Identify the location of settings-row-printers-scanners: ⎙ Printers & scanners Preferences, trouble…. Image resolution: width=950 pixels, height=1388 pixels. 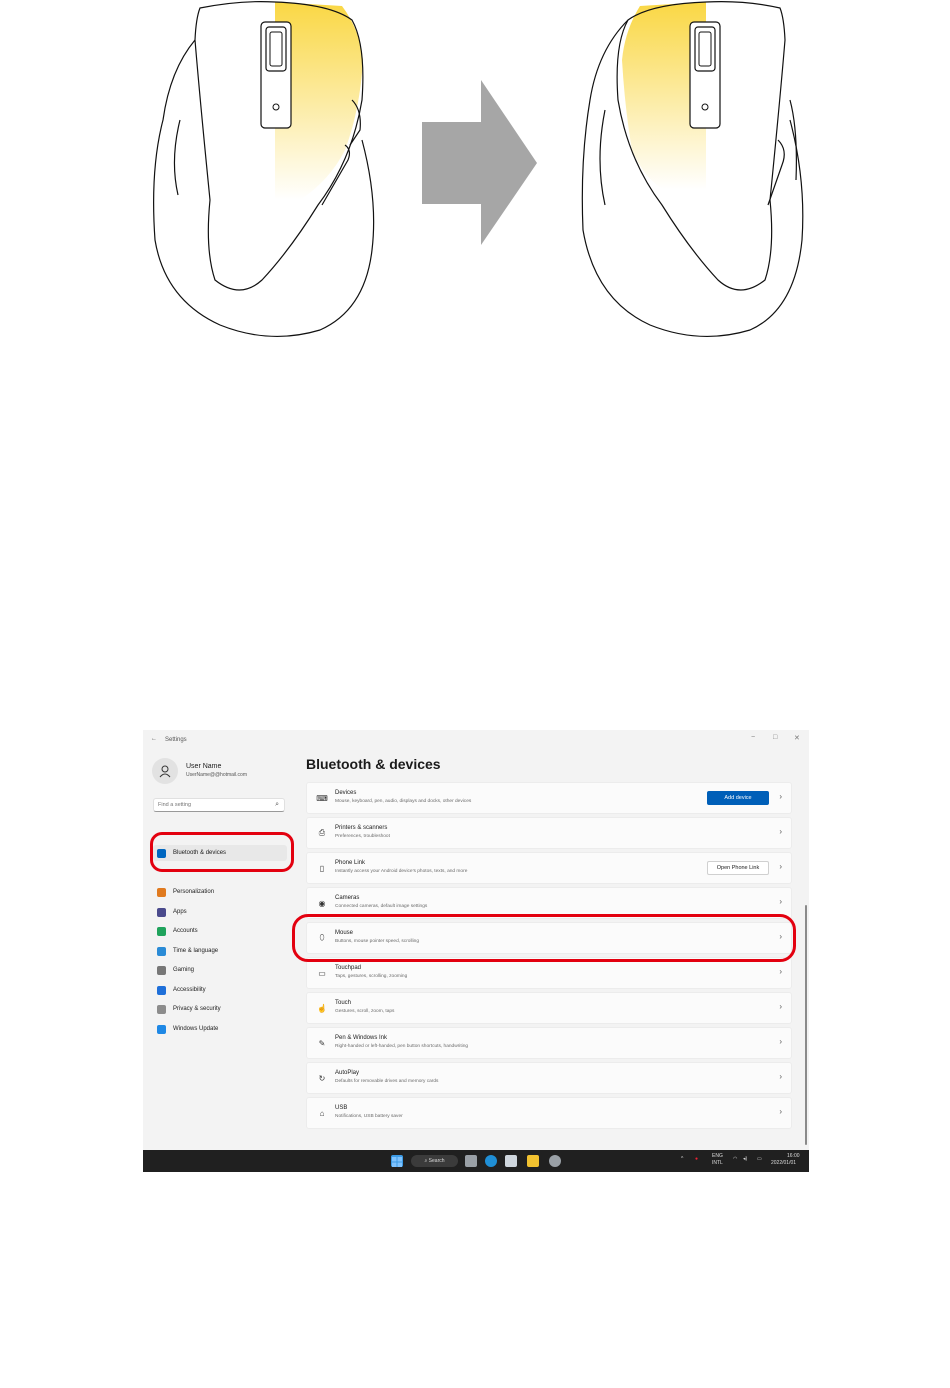
(549, 833).